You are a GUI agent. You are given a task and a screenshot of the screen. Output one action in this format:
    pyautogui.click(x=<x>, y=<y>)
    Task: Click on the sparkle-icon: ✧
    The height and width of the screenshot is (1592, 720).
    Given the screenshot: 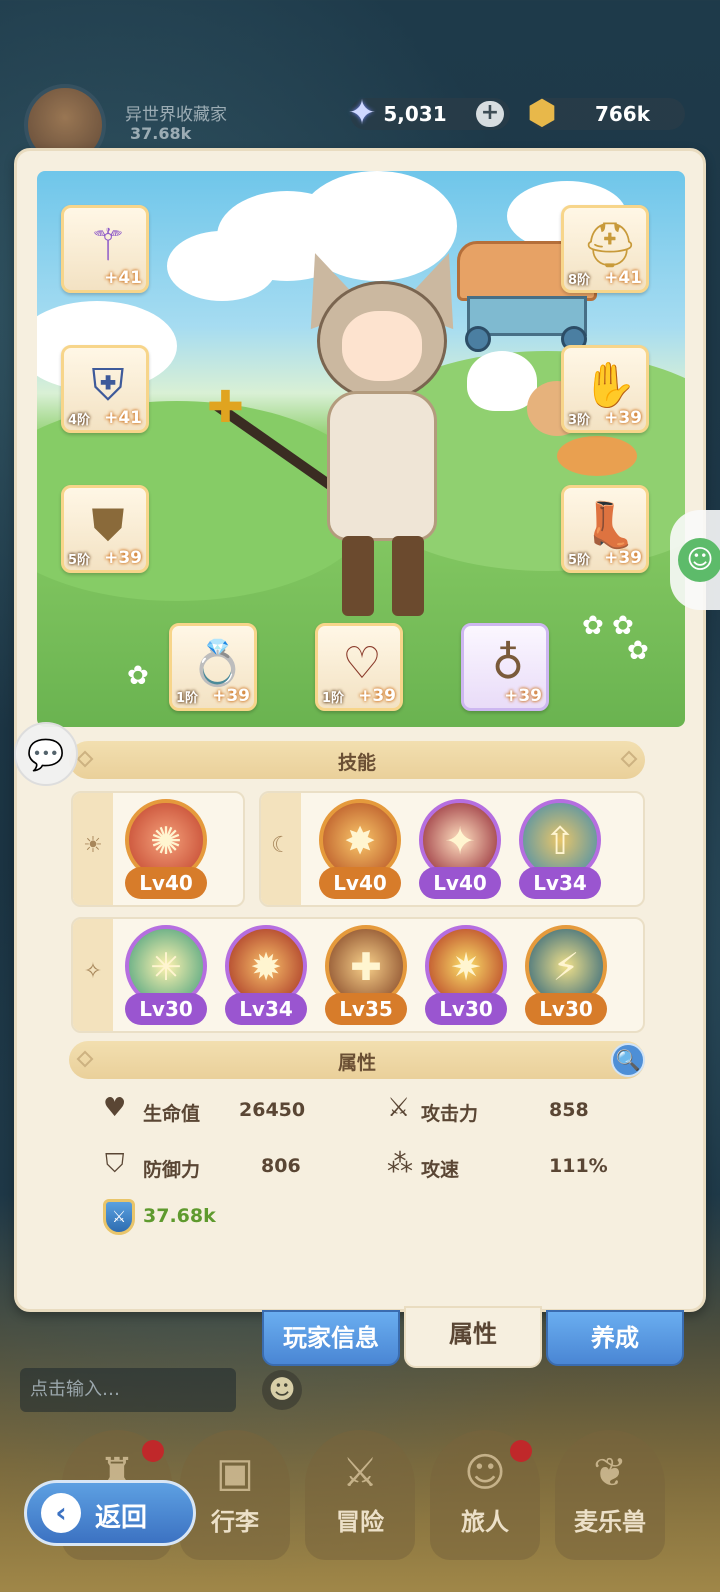 What is the action you would take?
    pyautogui.click(x=93, y=971)
    